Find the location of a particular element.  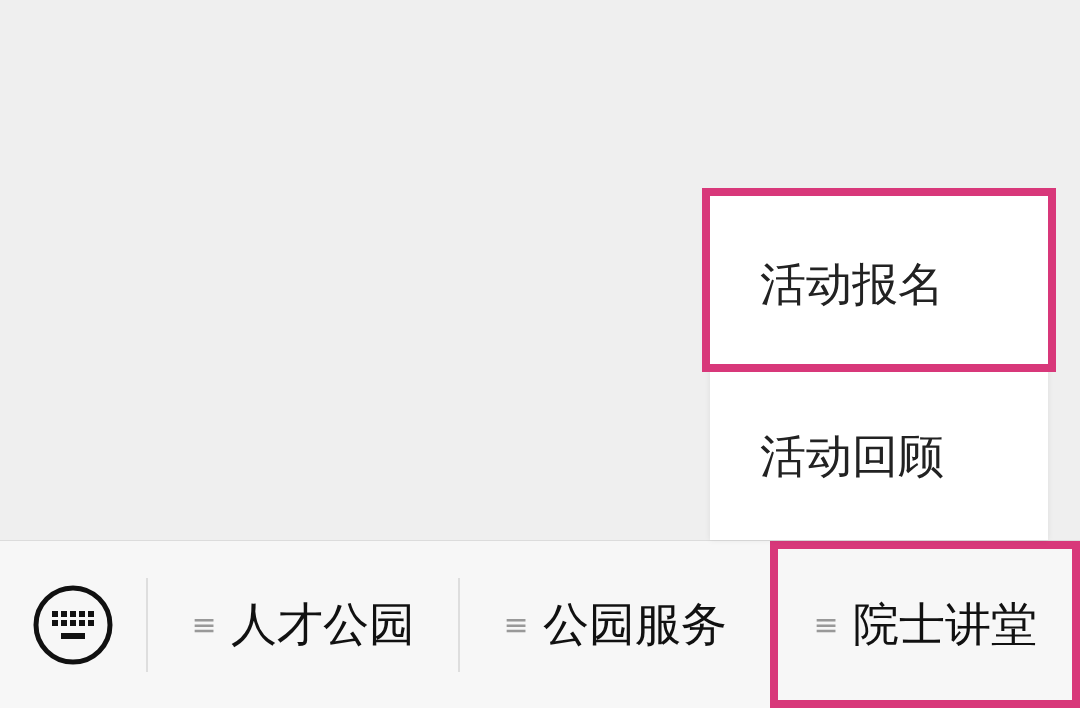

menu-tab: ≡ 人才公园 is located at coordinates (303, 624).